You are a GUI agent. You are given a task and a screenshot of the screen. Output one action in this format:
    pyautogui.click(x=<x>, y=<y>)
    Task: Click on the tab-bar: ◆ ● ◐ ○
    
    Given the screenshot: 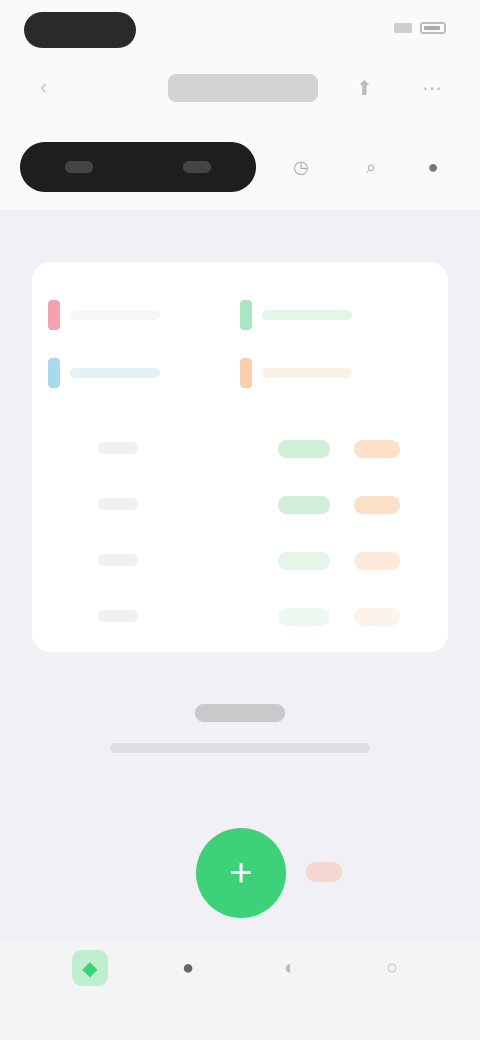 What is the action you would take?
    pyautogui.click(x=240, y=990)
    